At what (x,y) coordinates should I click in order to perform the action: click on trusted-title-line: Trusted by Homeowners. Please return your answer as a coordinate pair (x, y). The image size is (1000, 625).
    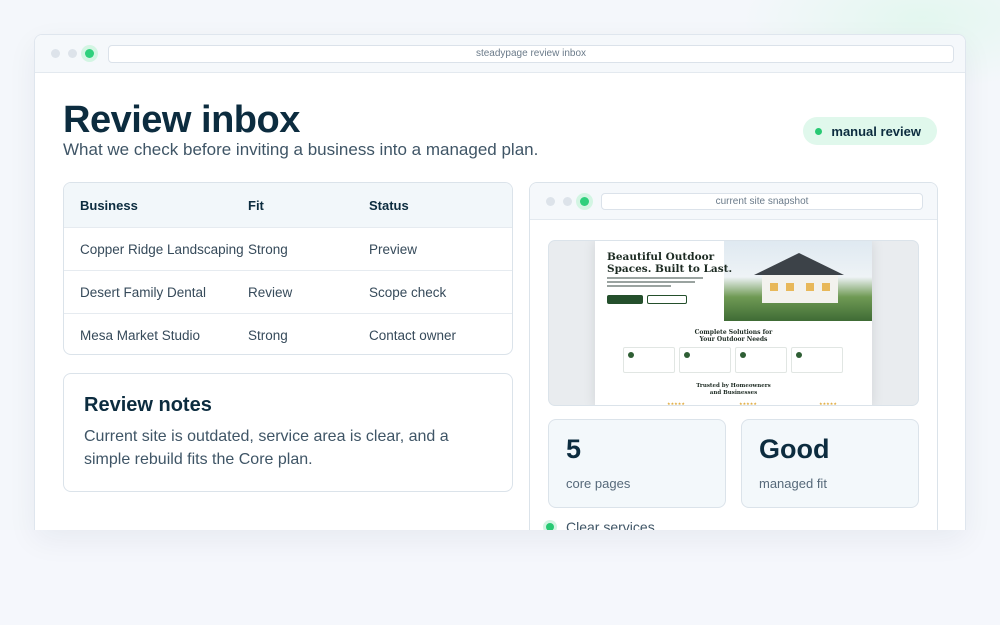
    Looking at the image, I should click on (733, 386).